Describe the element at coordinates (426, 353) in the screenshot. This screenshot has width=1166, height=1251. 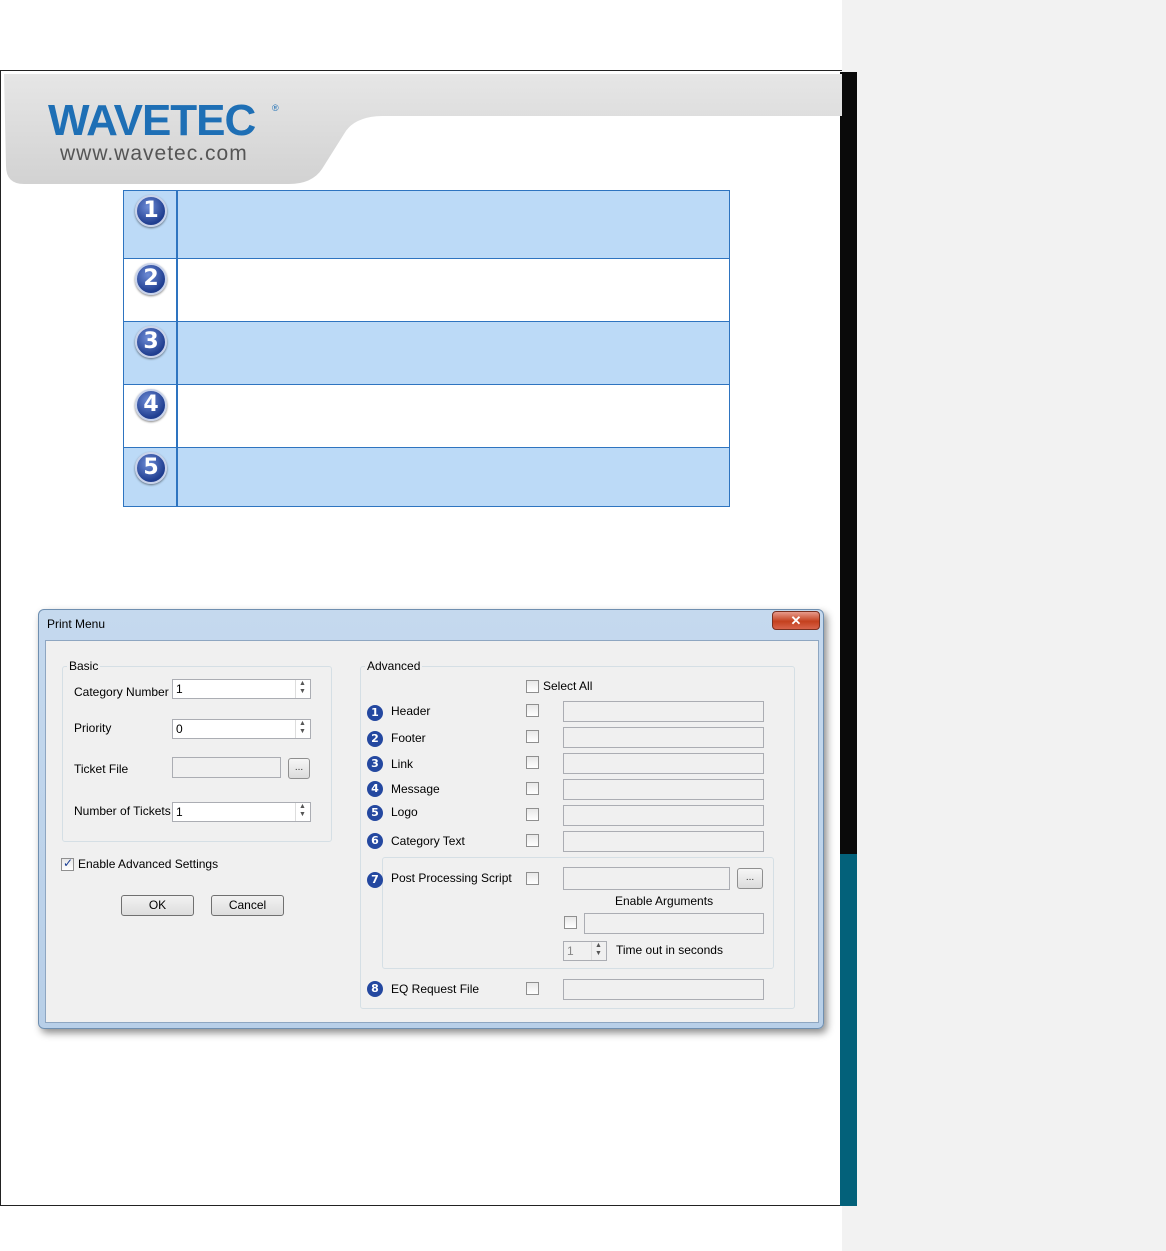
I see `step-row: 3` at that location.